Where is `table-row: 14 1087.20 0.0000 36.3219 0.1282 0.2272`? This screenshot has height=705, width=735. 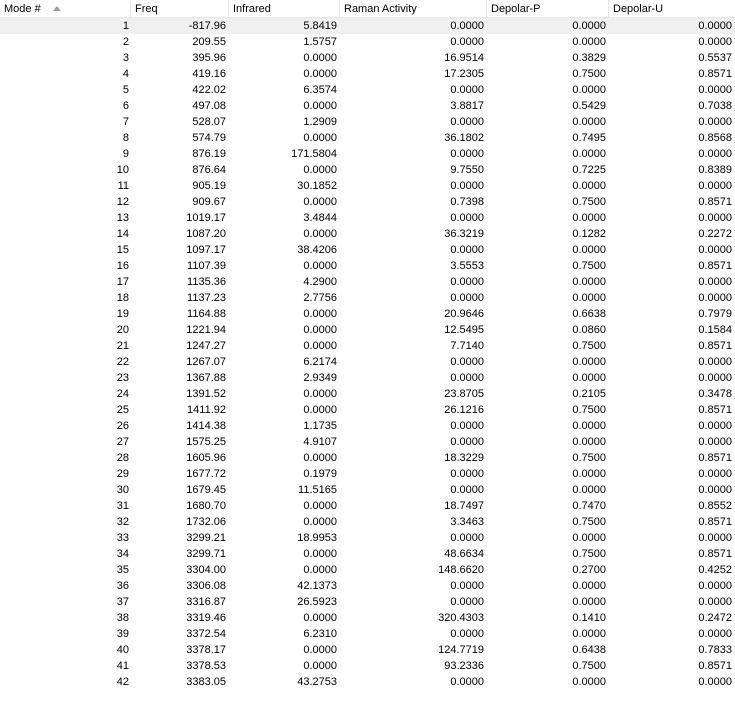 table-row: 14 1087.20 0.0000 36.3219 0.1282 0.2272 is located at coordinates (367, 234).